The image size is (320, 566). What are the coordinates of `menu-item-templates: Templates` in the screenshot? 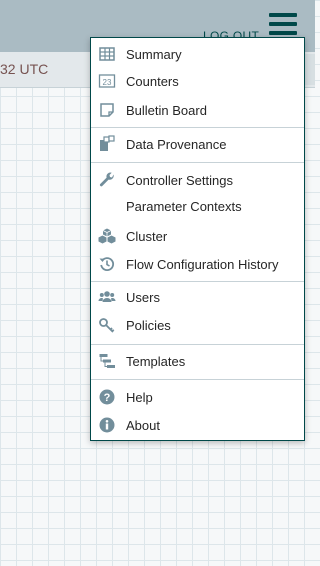 It's located at (197, 362).